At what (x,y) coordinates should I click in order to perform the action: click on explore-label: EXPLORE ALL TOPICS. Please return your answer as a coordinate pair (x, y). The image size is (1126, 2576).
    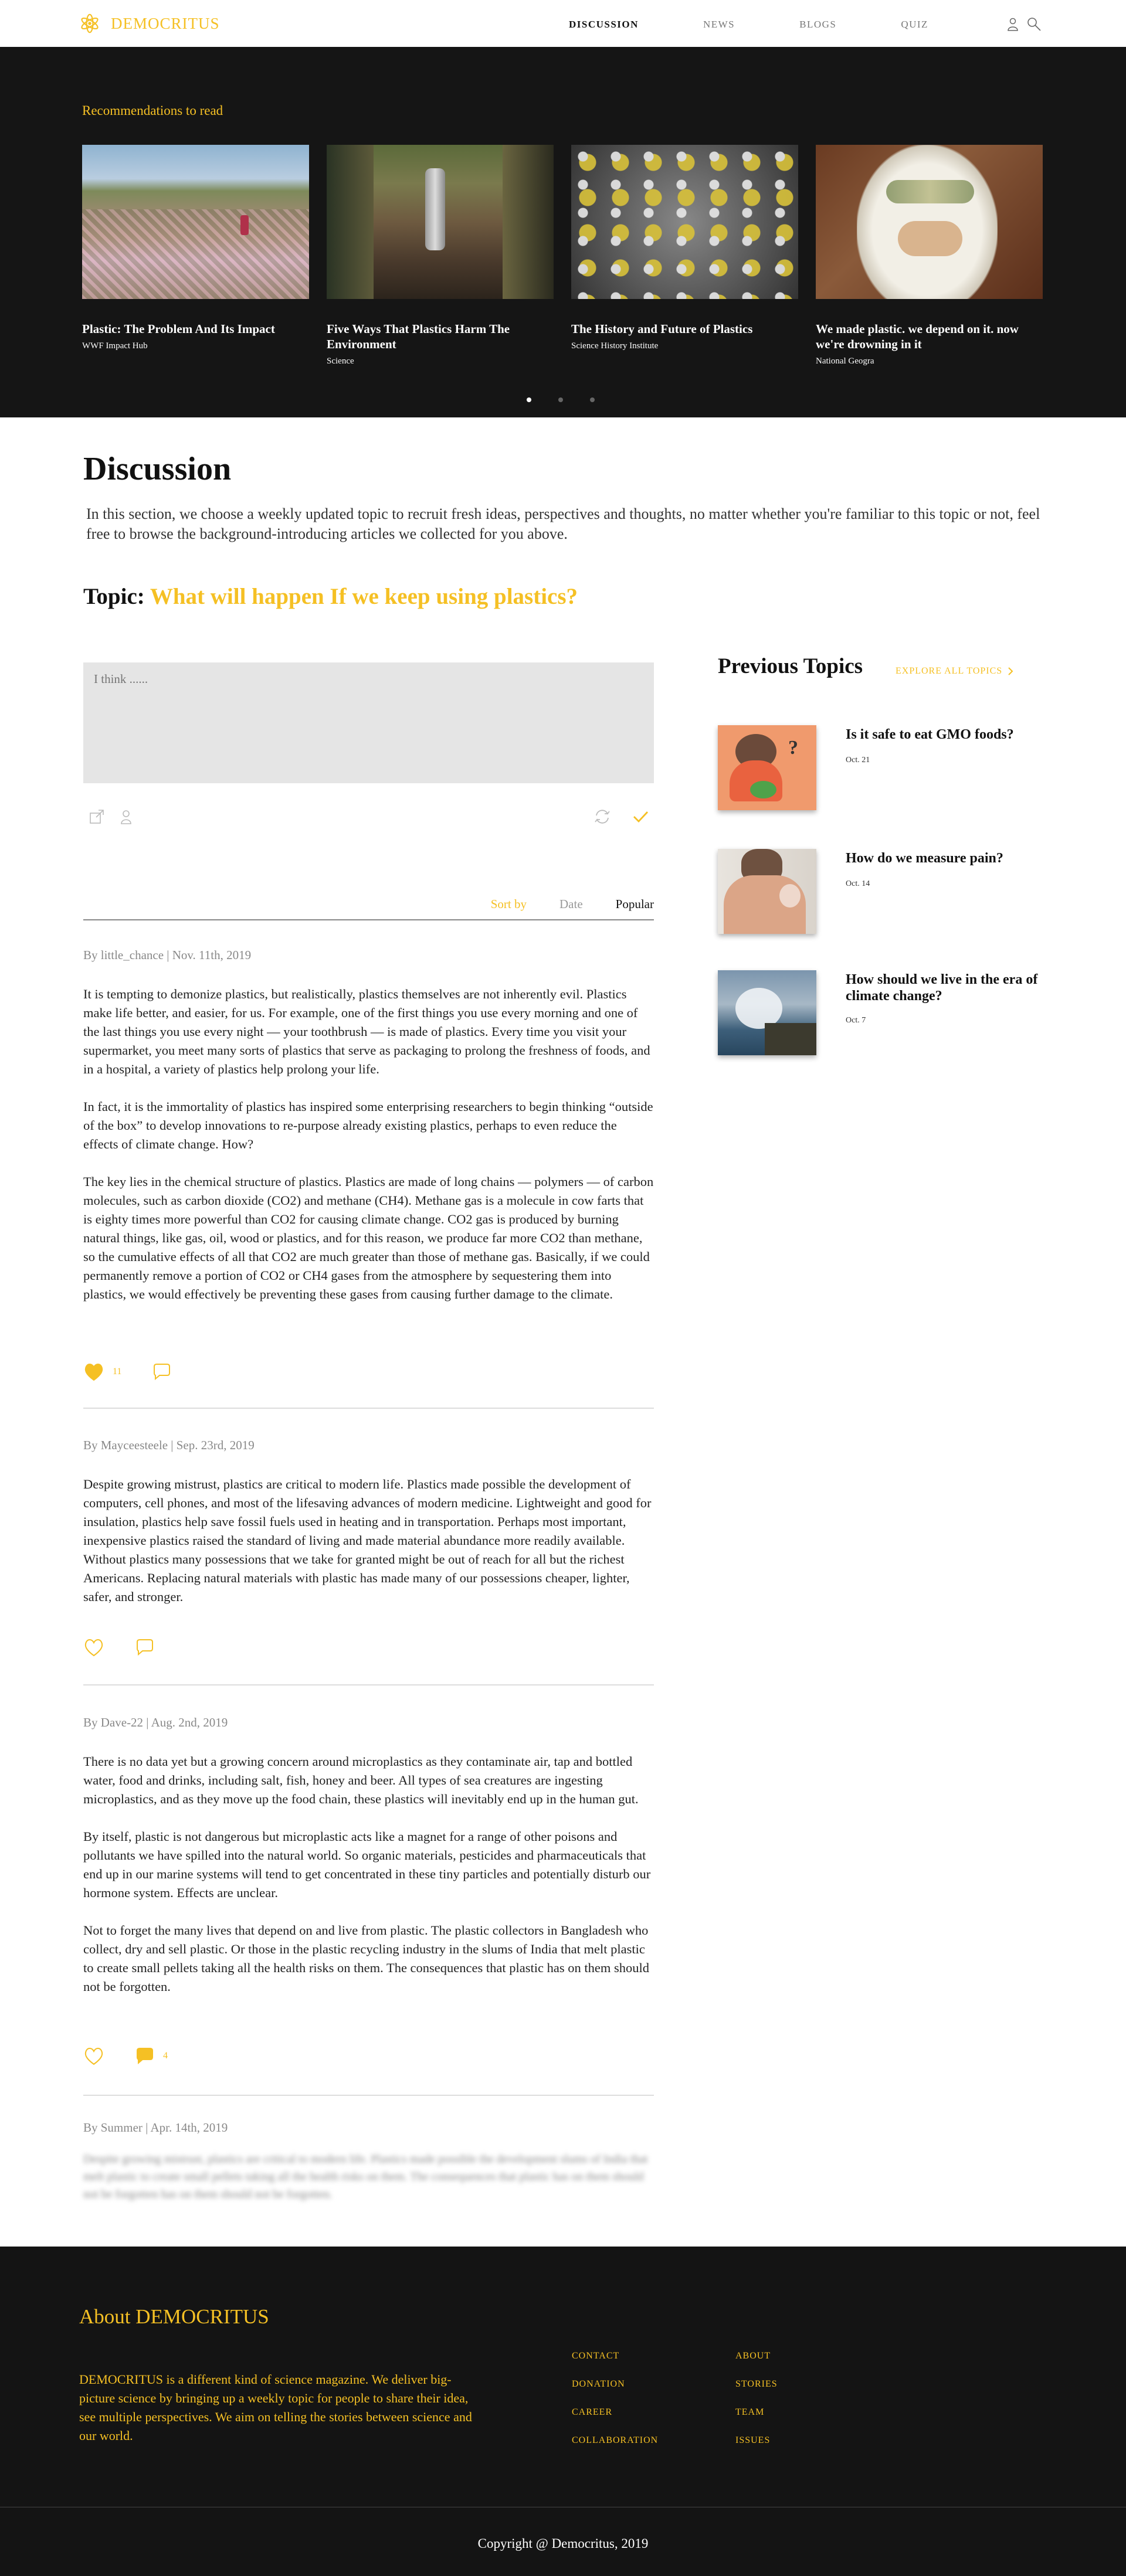
    Looking at the image, I should click on (949, 671).